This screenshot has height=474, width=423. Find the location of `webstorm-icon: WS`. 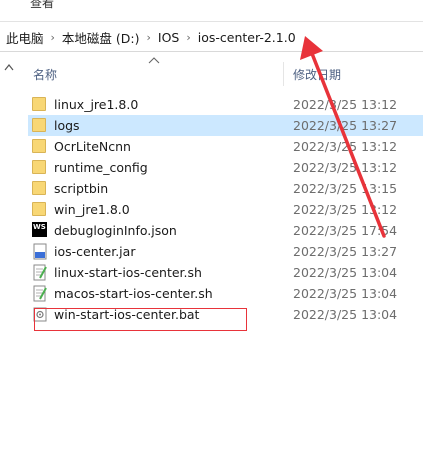

webstorm-icon: WS is located at coordinates (40, 230).